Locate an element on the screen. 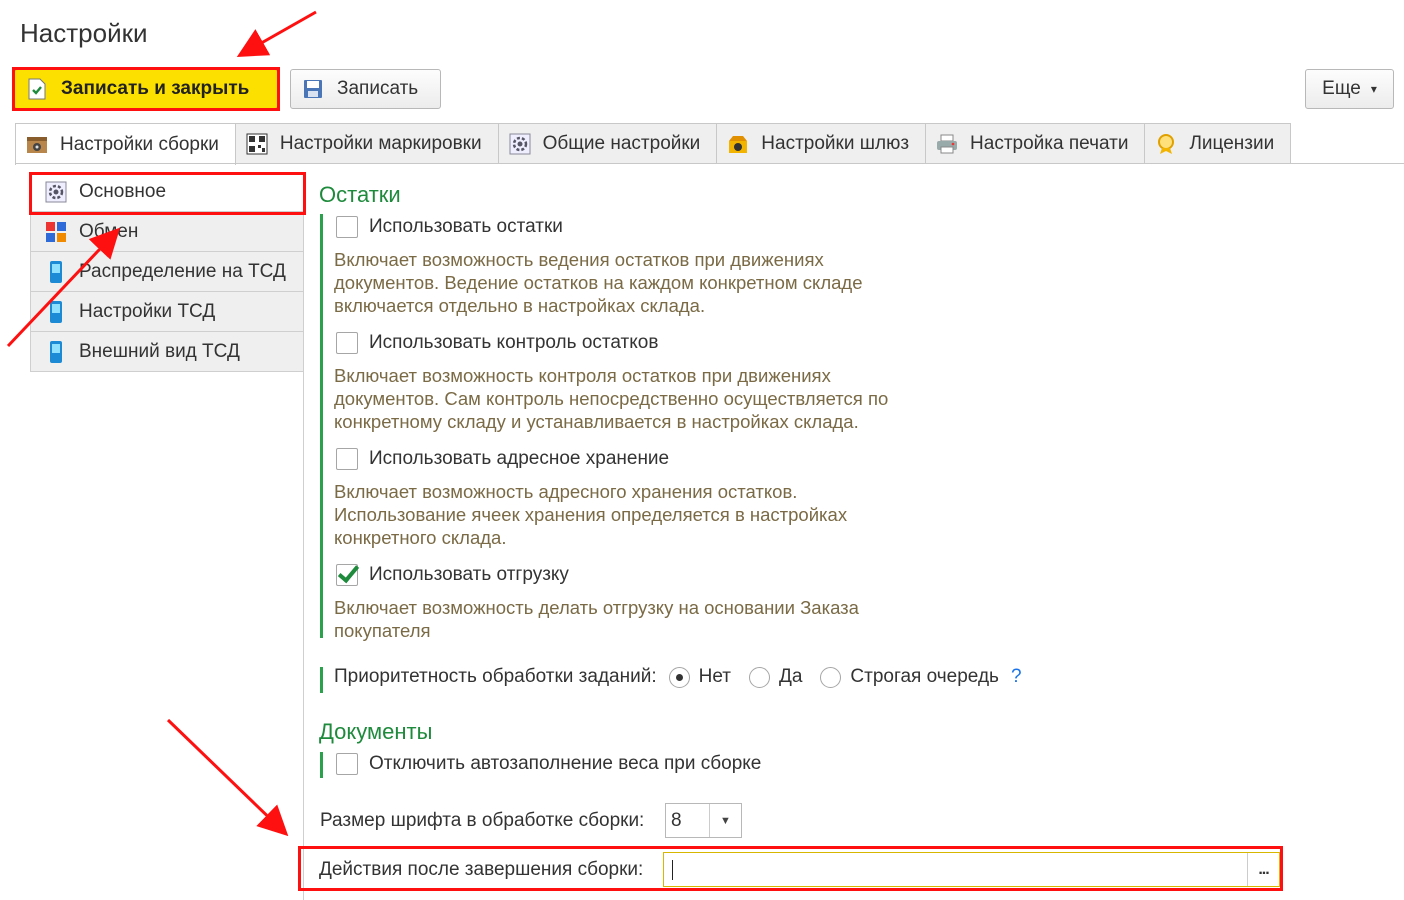  sidebar-item-tsd-distribution: Распределение на ТСД is located at coordinates (167, 272).